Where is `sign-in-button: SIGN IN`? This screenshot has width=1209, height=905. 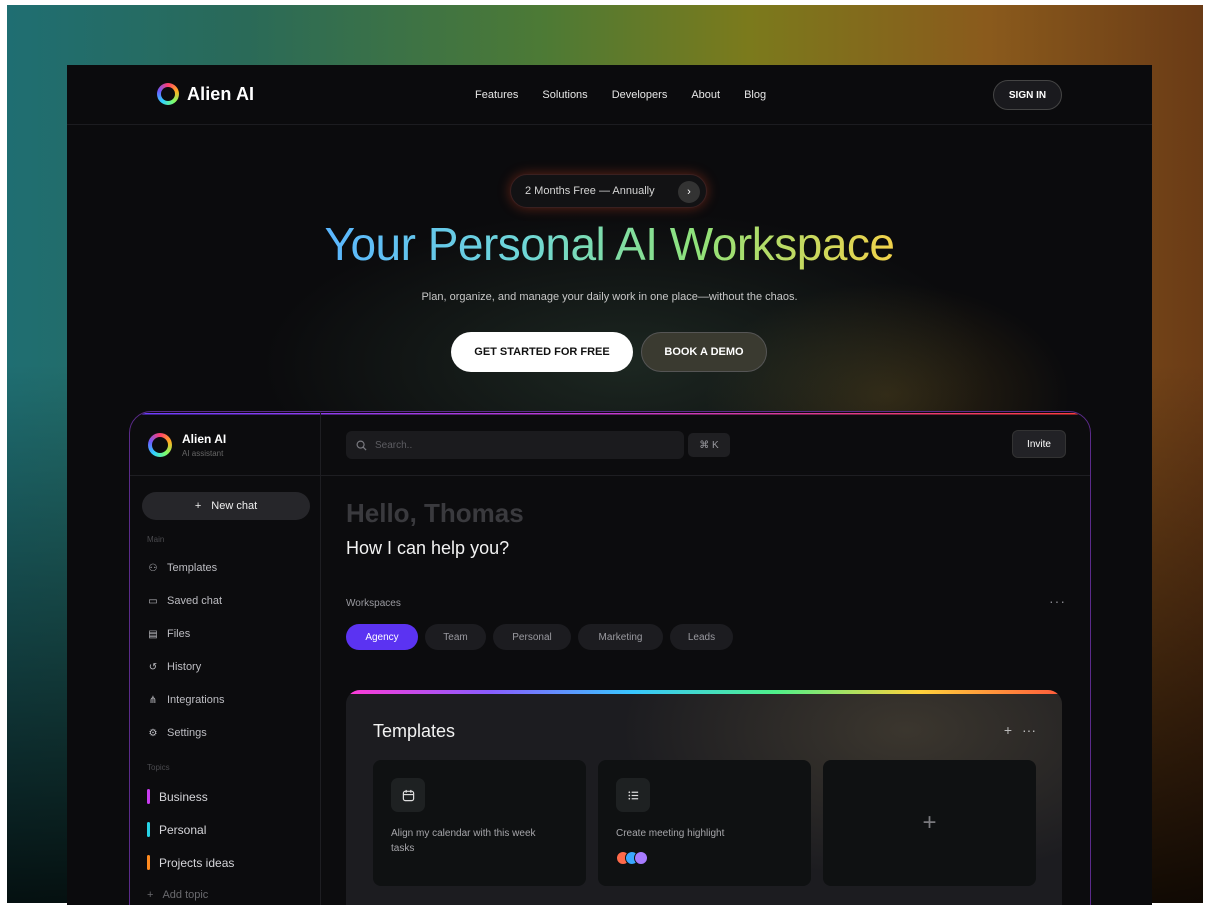 sign-in-button: SIGN IN is located at coordinates (1027, 95).